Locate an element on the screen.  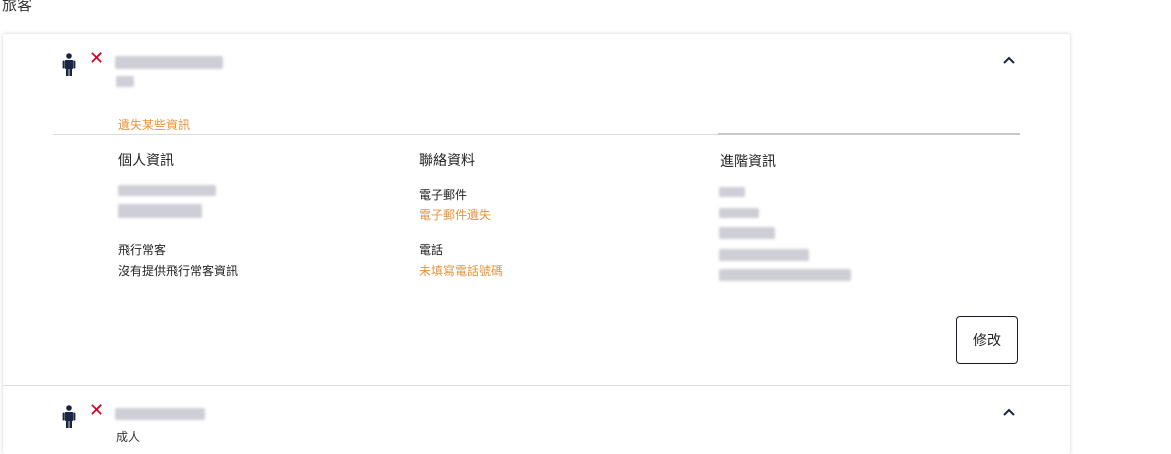
personal-name-redacted is located at coordinates (167, 190).